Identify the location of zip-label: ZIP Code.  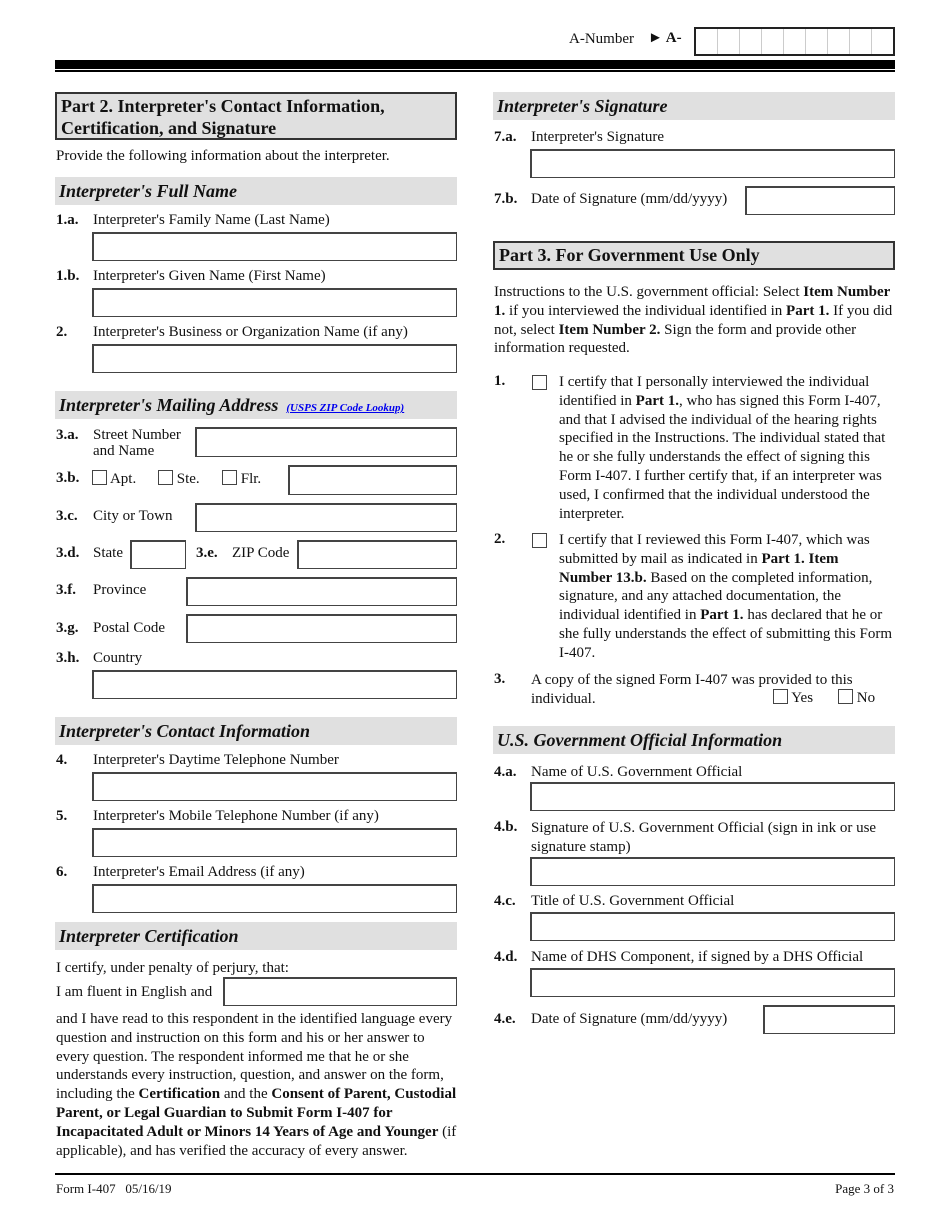
(261, 553).